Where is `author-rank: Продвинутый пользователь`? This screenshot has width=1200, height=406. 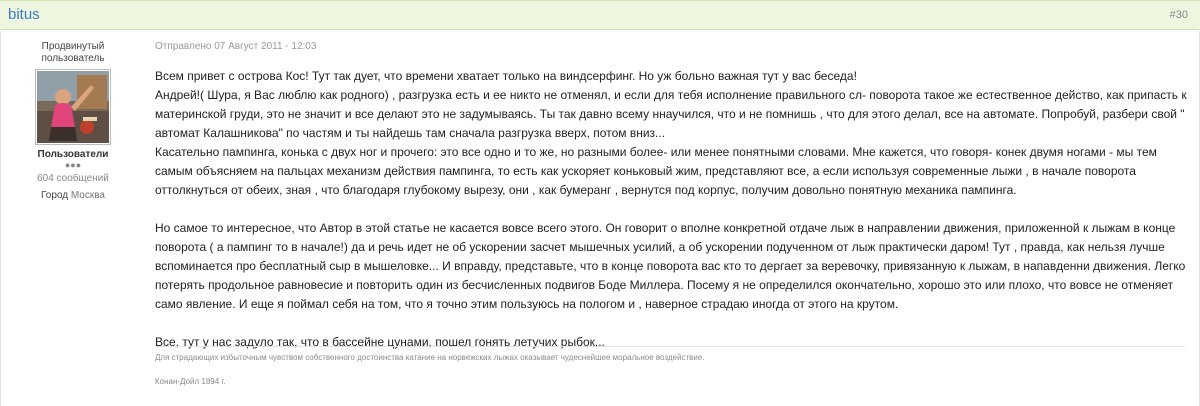
author-rank: Продвинутый пользователь is located at coordinates (73, 52).